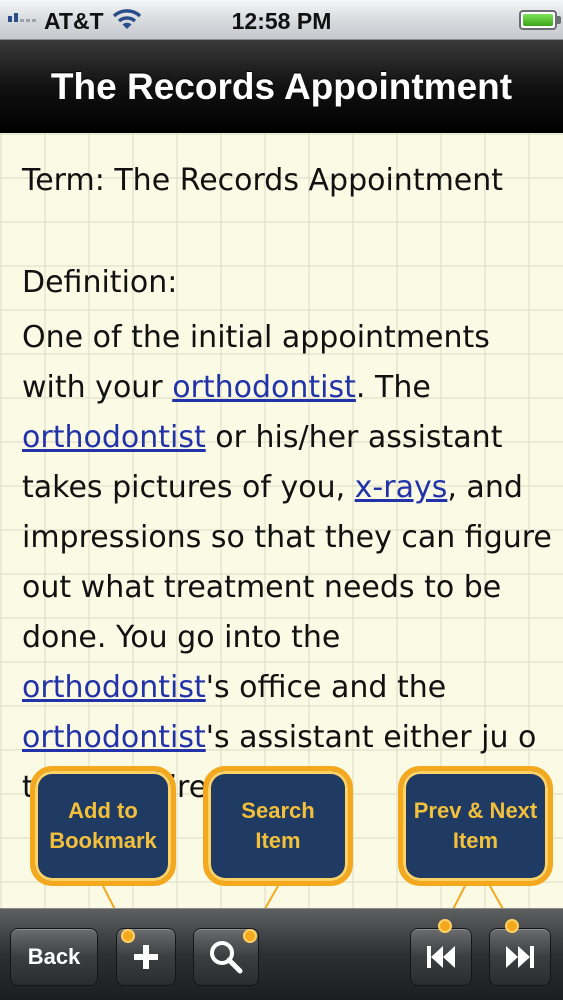 The height and width of the screenshot is (1000, 563). I want to click on navigation-bar: The Records Appointment, so click(281, 86).